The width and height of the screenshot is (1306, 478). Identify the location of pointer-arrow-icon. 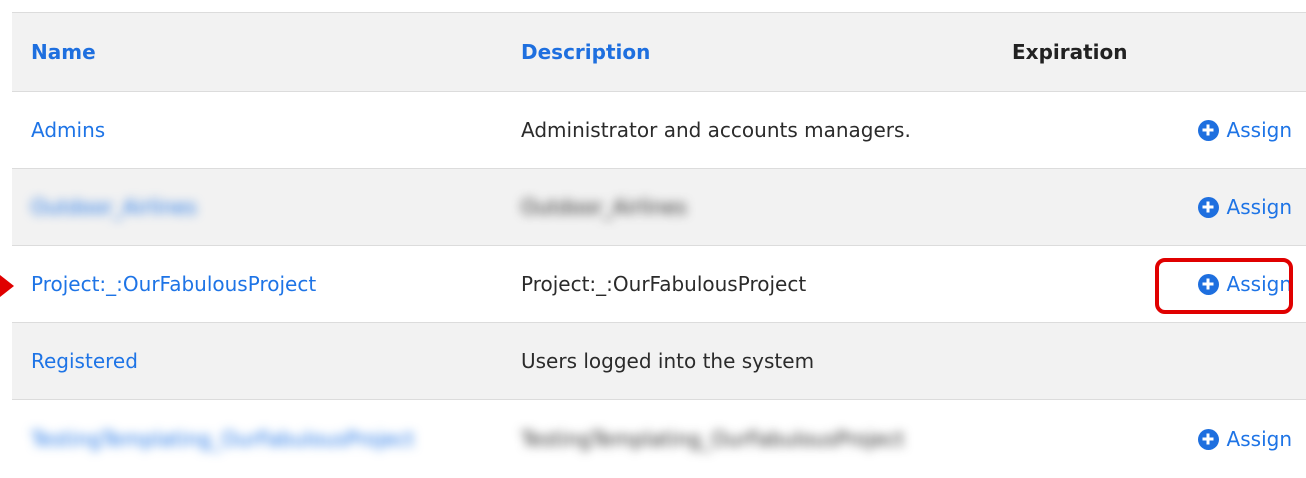
(7, 286).